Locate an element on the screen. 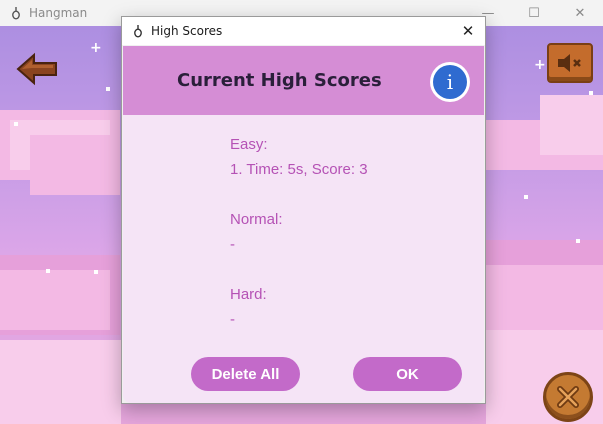 The image size is (603, 424). close-button: ✕ is located at coordinates (580, 13).